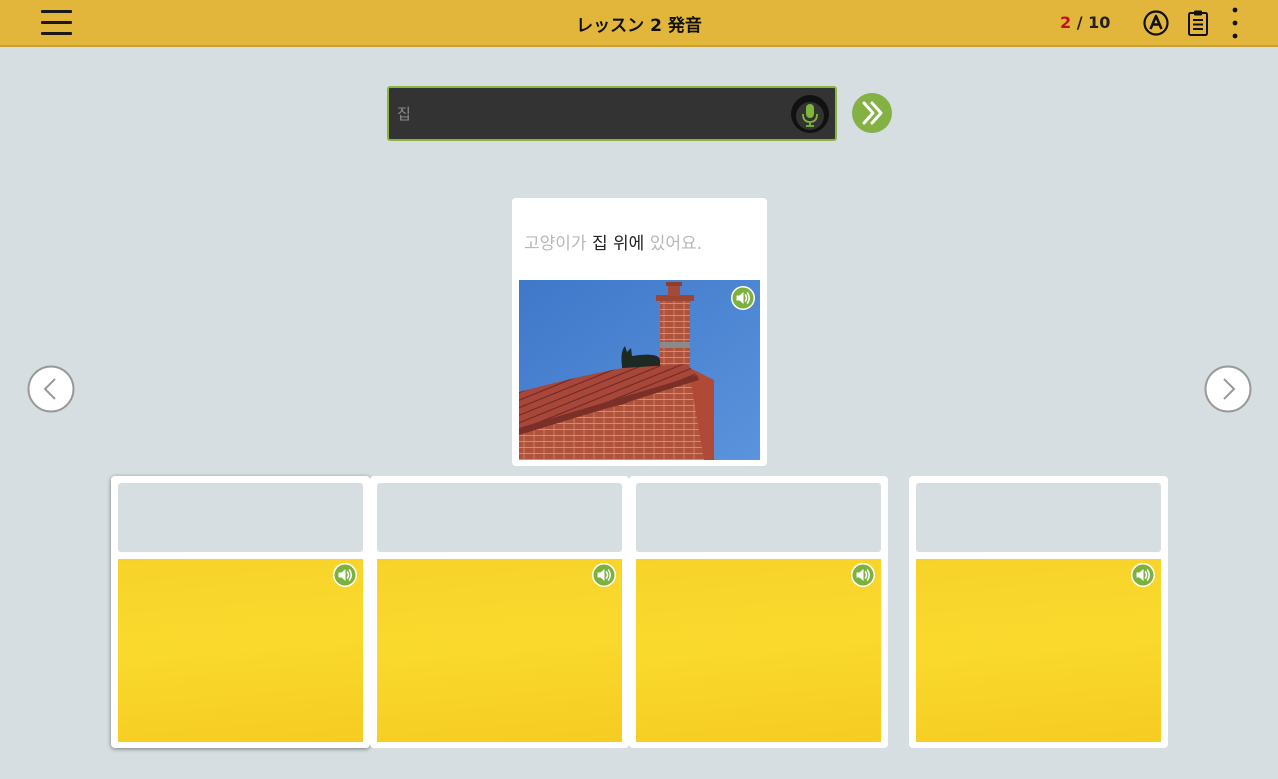  What do you see at coordinates (639, 23) in the screenshot?
I see `top-bar: レッスン 2 発音 2 / 10` at bounding box center [639, 23].